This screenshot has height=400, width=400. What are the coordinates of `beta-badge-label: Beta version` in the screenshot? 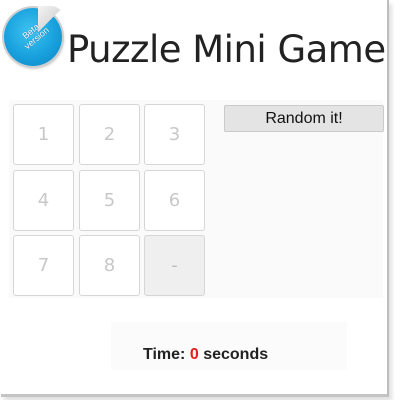 It's located at (35, 36).